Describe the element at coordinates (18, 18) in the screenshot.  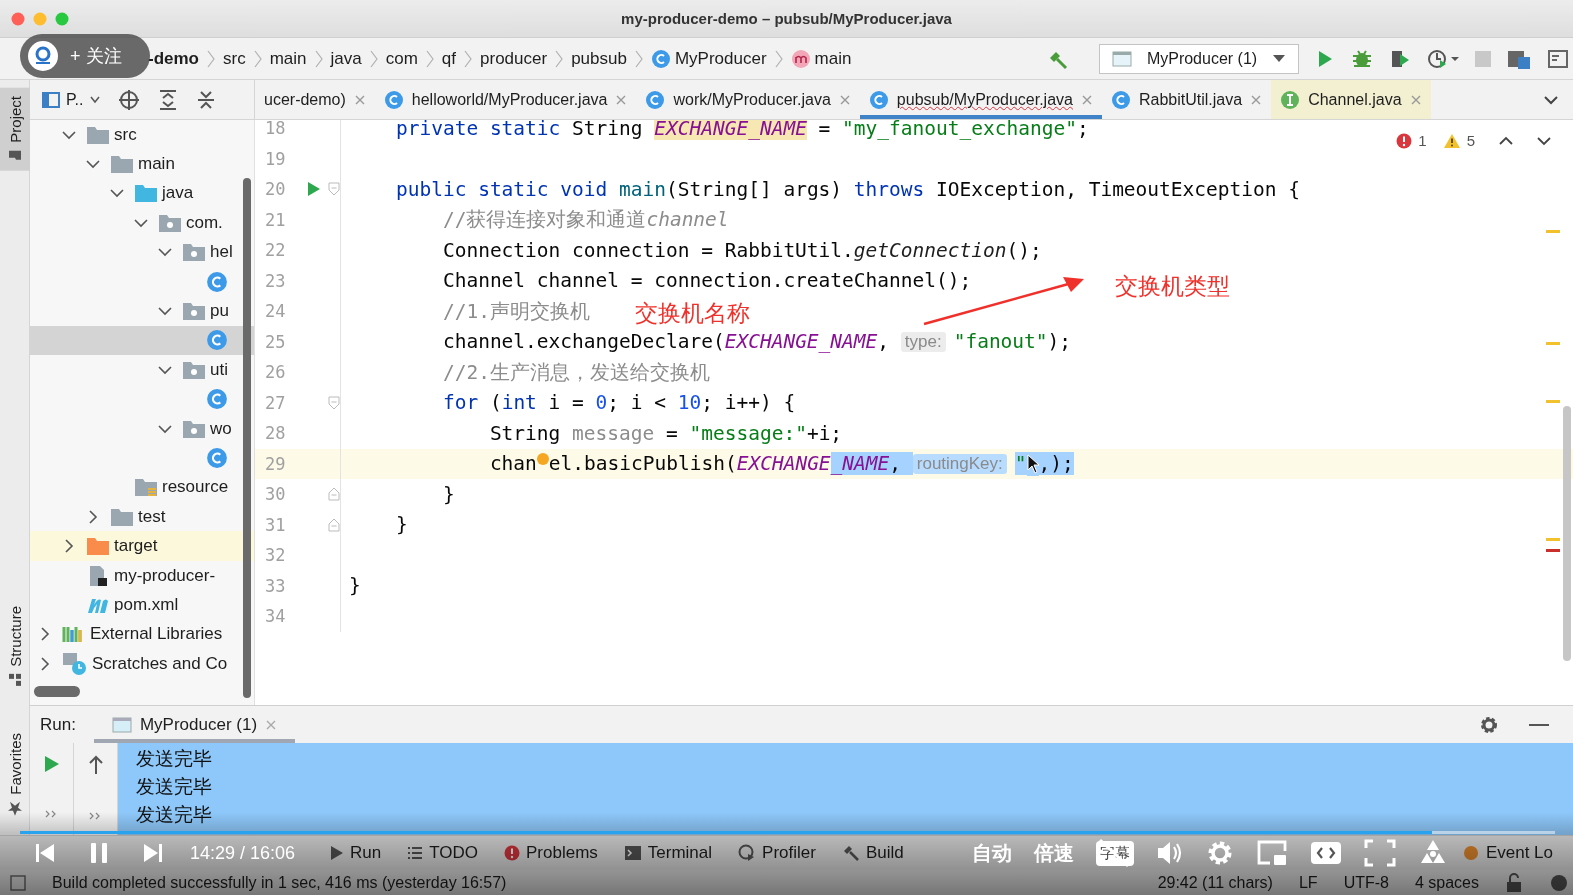
I see `close-button` at that location.